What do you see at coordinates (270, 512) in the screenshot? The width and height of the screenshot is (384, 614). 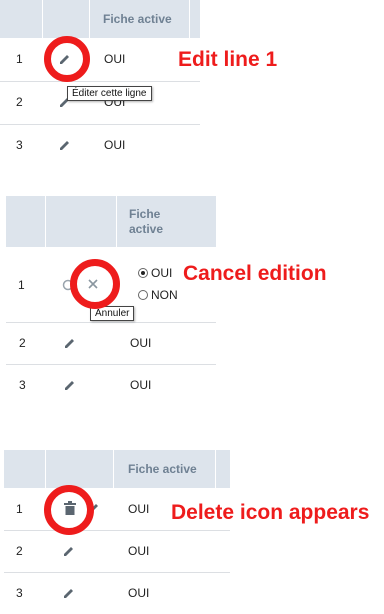 I see `annotation-delete-icon: Delete icon appears` at bounding box center [270, 512].